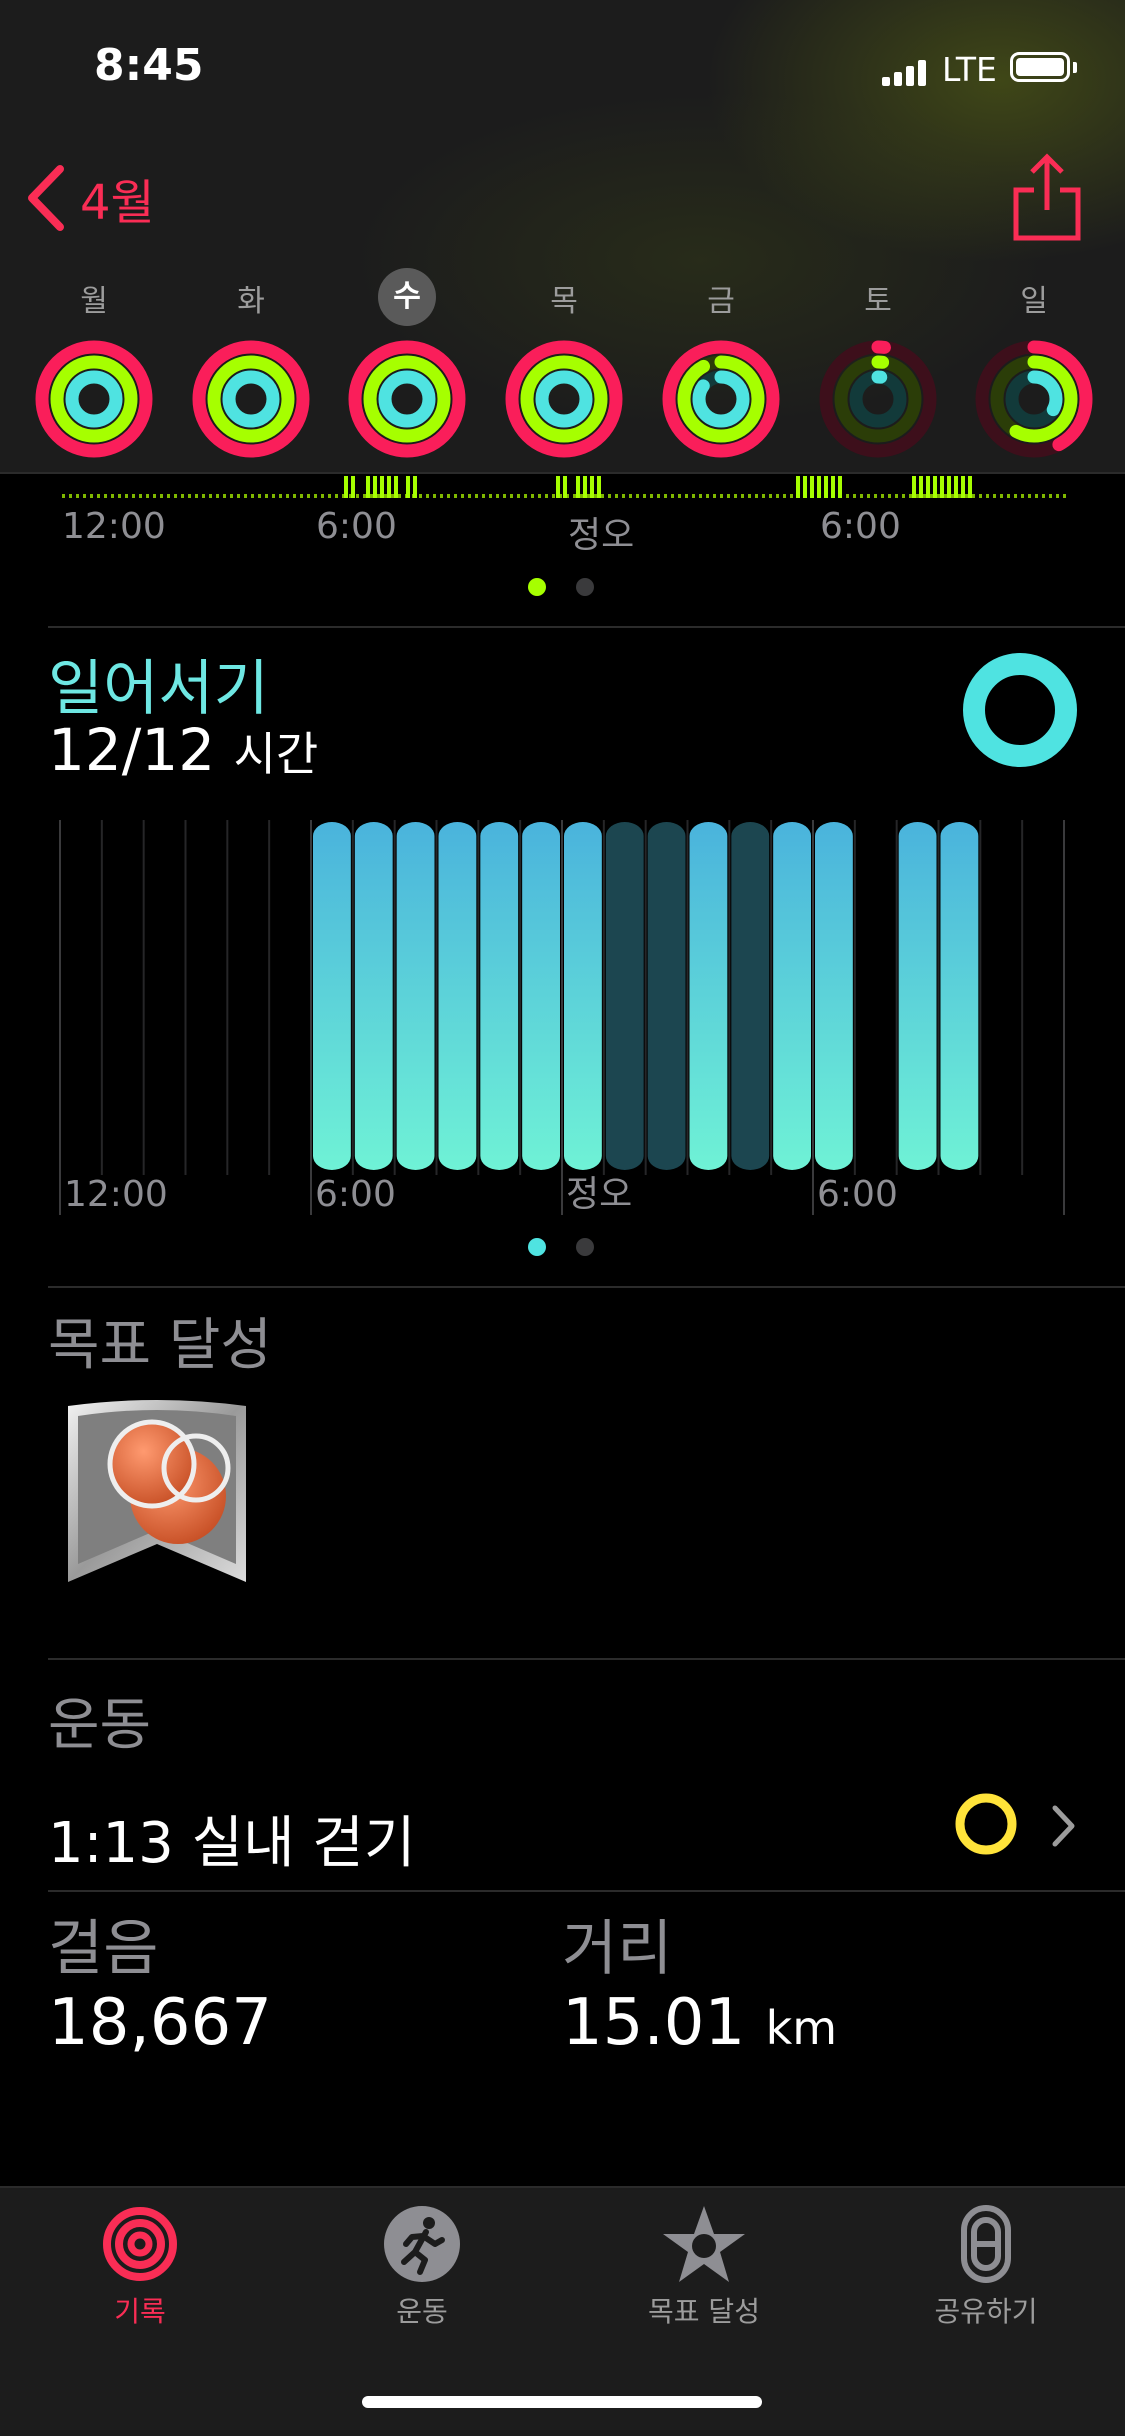  I want to click on workout-row: 1:13 실내 걷기, so click(562, 1828).